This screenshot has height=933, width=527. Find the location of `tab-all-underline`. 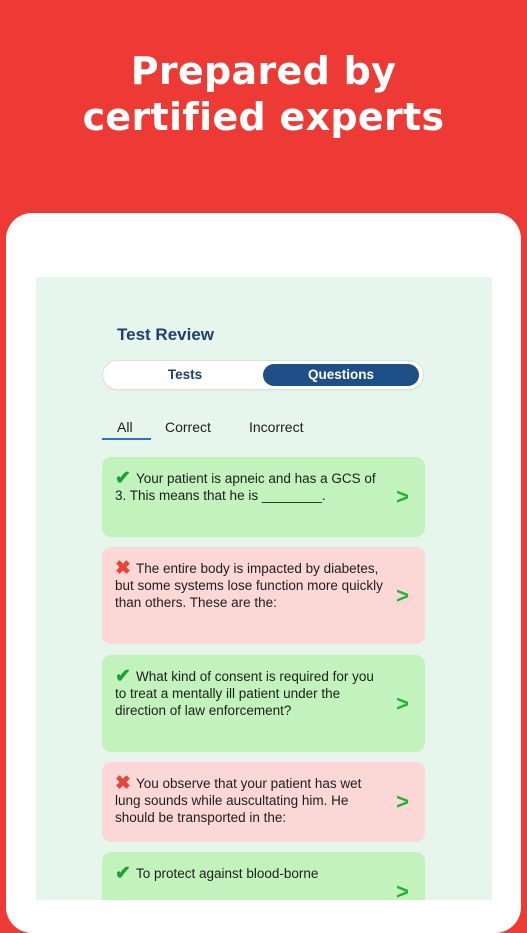

tab-all-underline is located at coordinates (126, 439).